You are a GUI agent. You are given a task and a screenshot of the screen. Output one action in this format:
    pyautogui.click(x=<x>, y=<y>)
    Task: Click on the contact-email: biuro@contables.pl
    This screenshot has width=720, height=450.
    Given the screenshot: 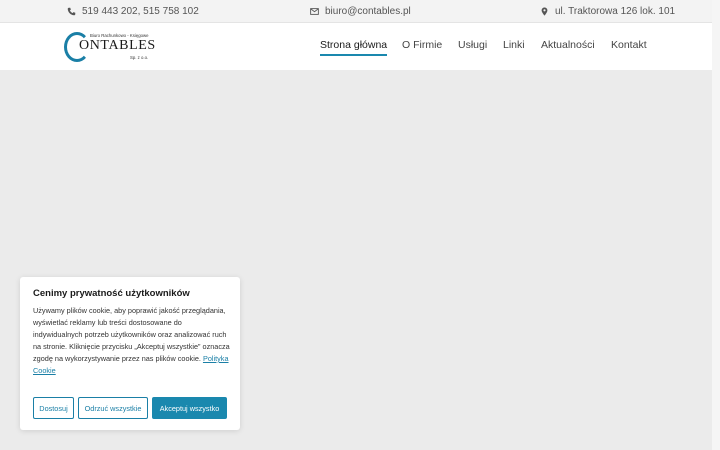 What is the action you would take?
    pyautogui.click(x=360, y=11)
    